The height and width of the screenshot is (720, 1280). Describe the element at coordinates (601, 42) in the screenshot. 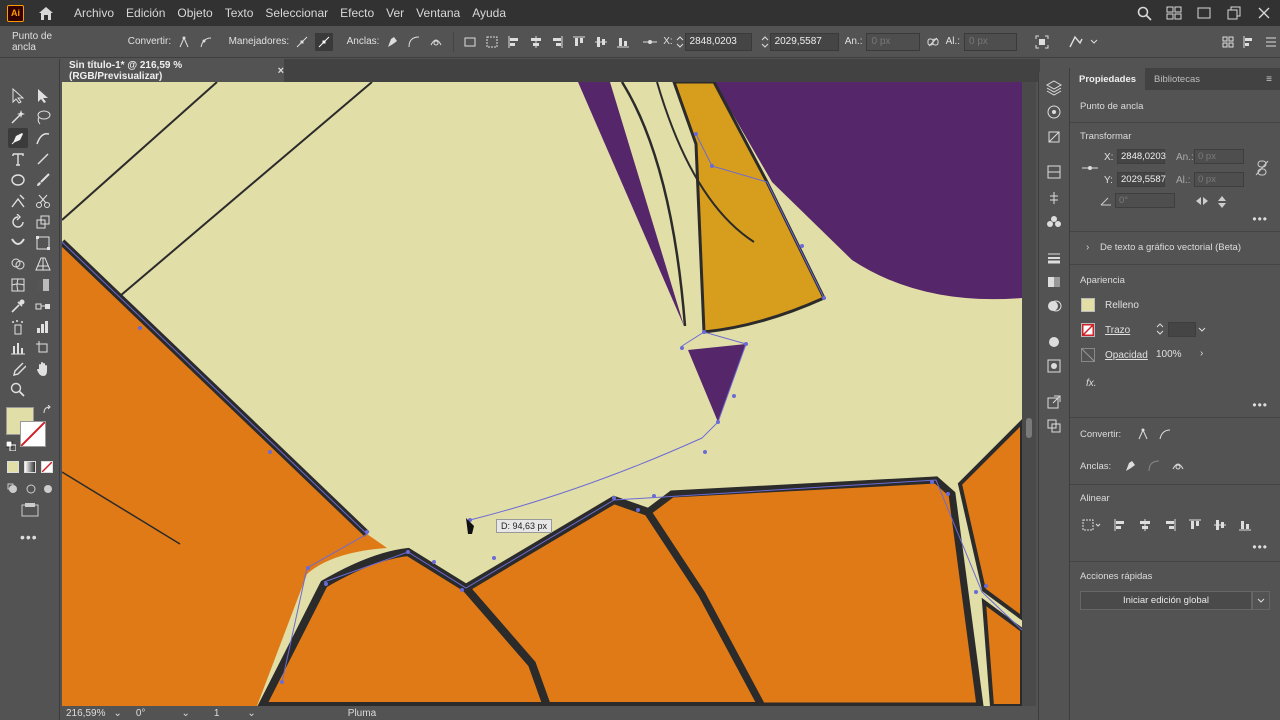

I see `align-middle-icon` at that location.